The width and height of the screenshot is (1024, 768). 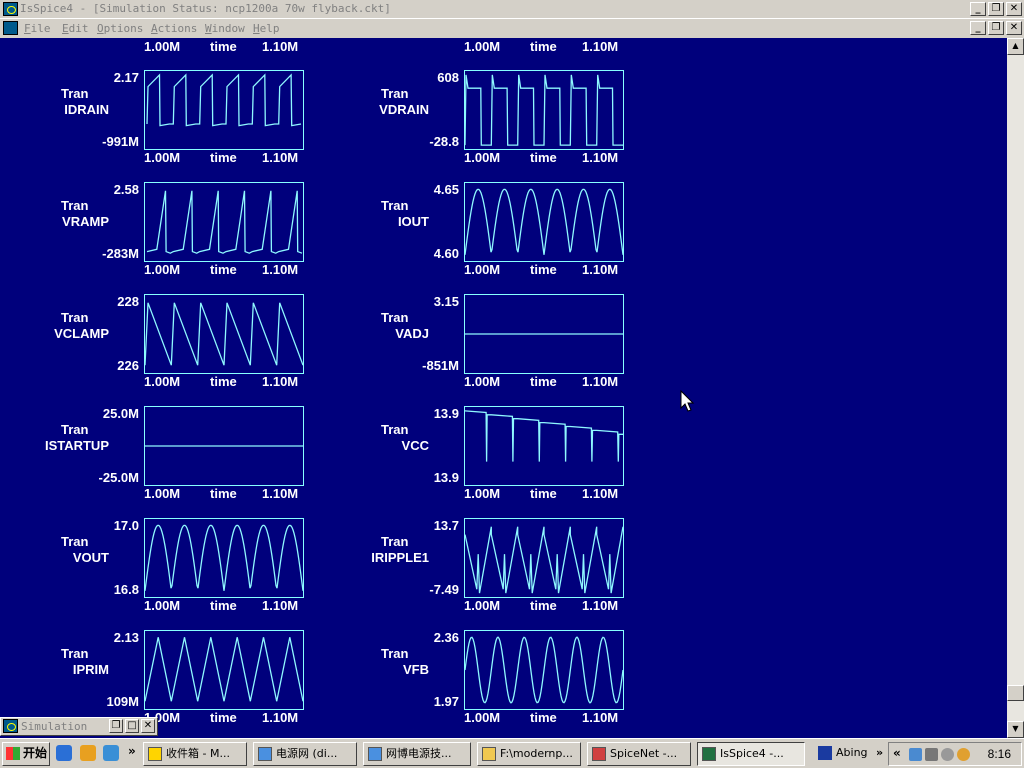 I want to click on start-button: 开始, so click(x=26, y=754).